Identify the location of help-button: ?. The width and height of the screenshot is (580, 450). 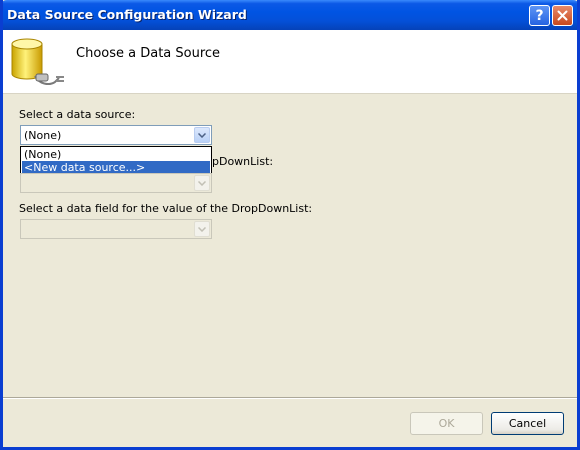
(539, 15).